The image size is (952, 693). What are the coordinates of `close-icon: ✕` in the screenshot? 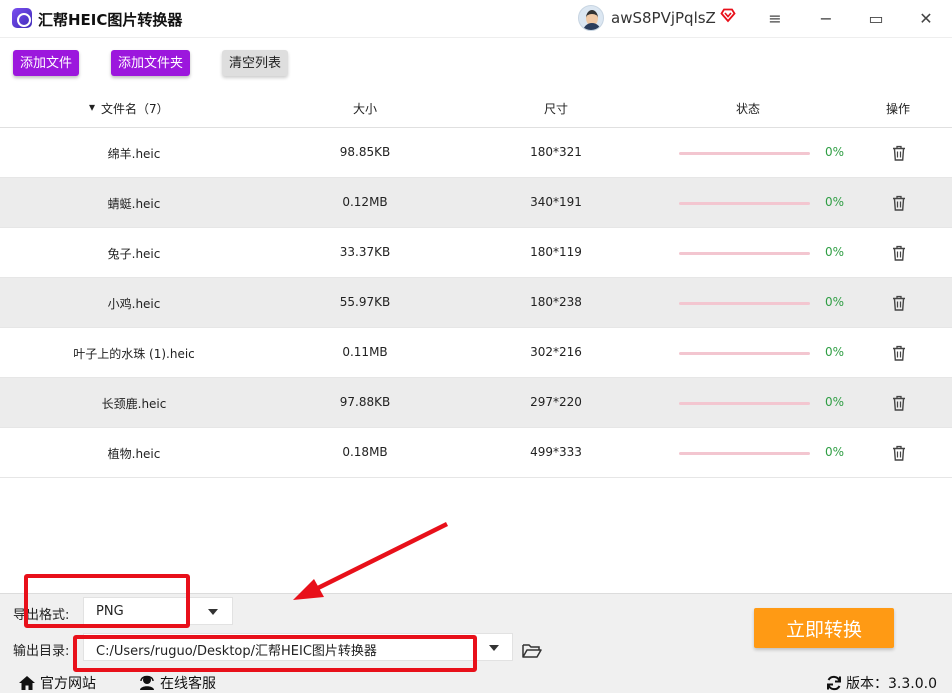 It's located at (926, 18).